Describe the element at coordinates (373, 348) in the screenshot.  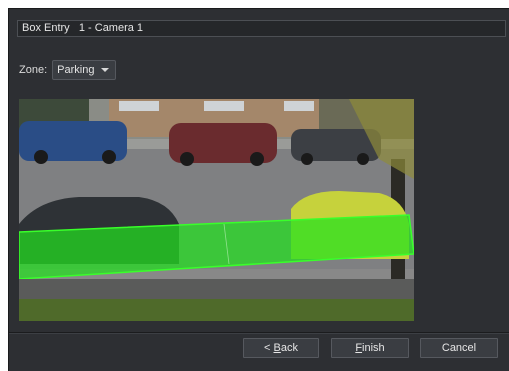
I see `finish-button-rest: inish` at that location.